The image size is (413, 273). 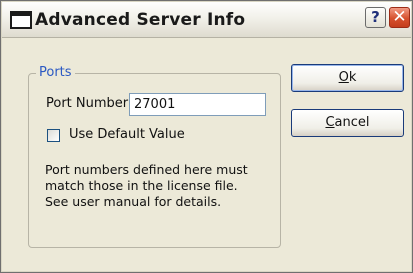 I want to click on ok-mnemonic: O, so click(x=343, y=77).